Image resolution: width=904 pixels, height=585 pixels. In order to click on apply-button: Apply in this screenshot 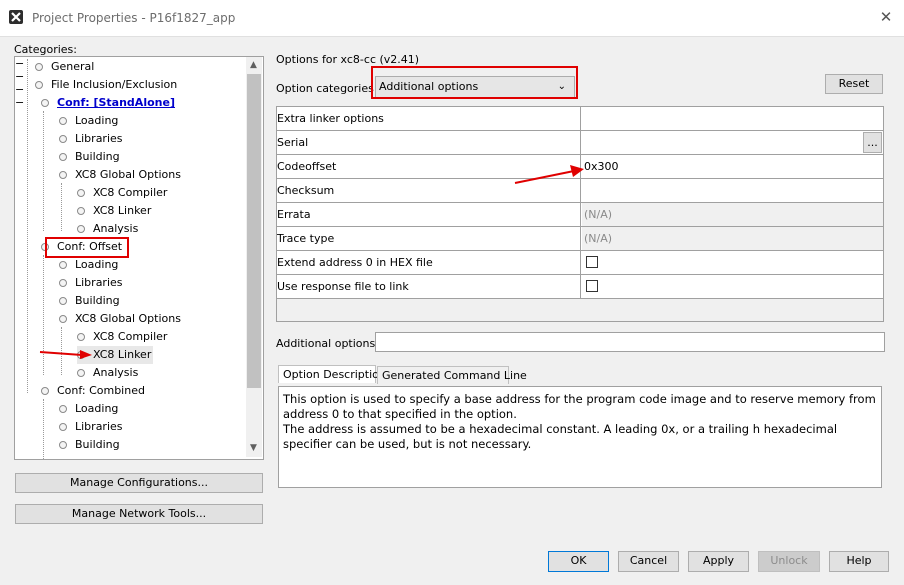, I will do `click(718, 561)`.